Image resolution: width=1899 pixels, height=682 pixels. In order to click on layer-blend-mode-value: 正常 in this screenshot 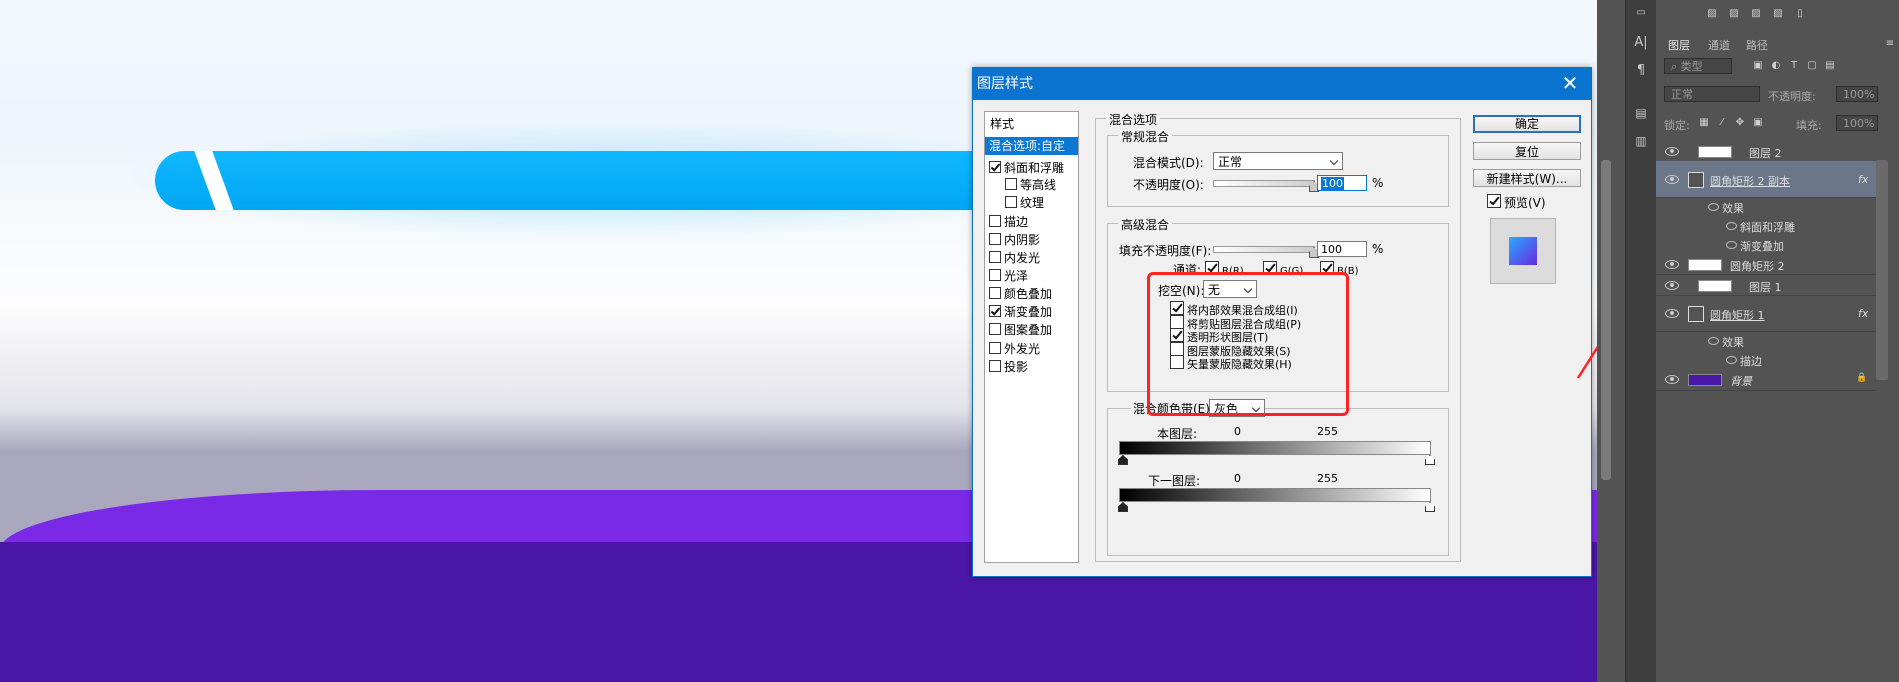, I will do `click(1682, 94)`.